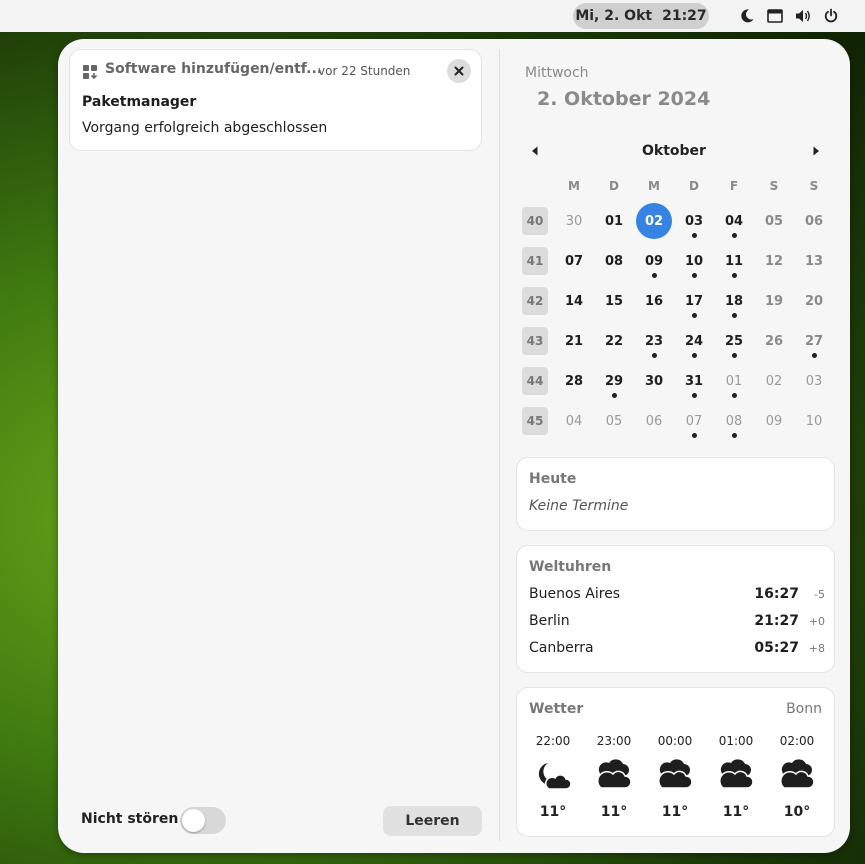 The height and width of the screenshot is (864, 865). Describe the element at coordinates (535, 301) in the screenshot. I see `week-number: 42` at that location.